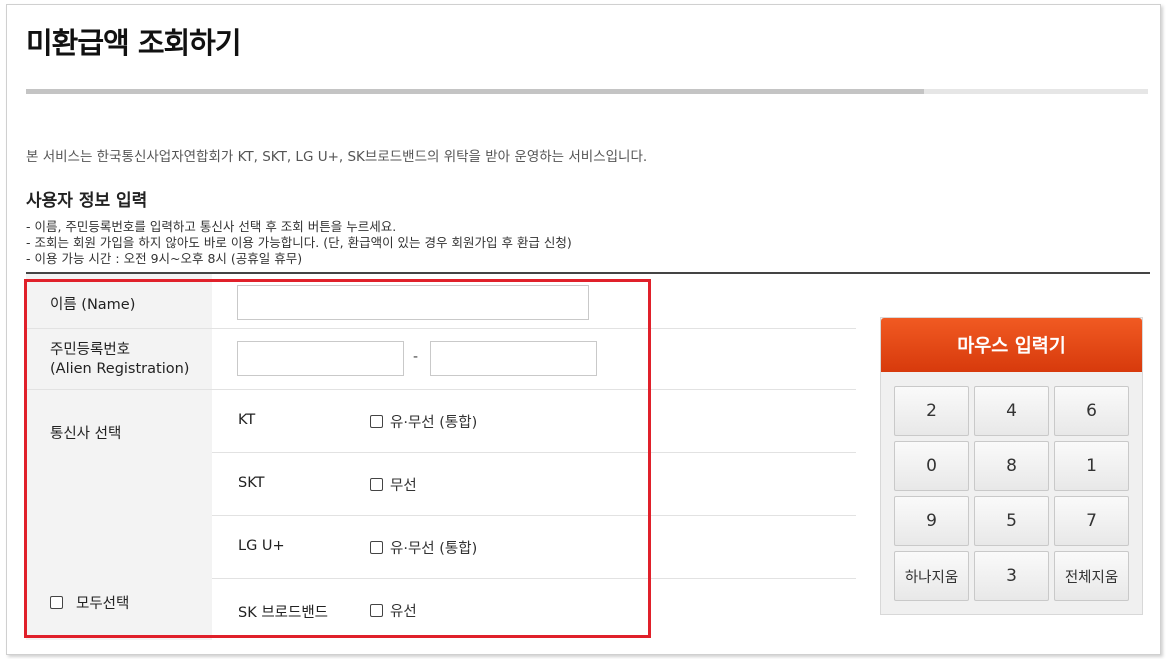  Describe the element at coordinates (1011, 411) in the screenshot. I see `keypad-key: 4` at that location.